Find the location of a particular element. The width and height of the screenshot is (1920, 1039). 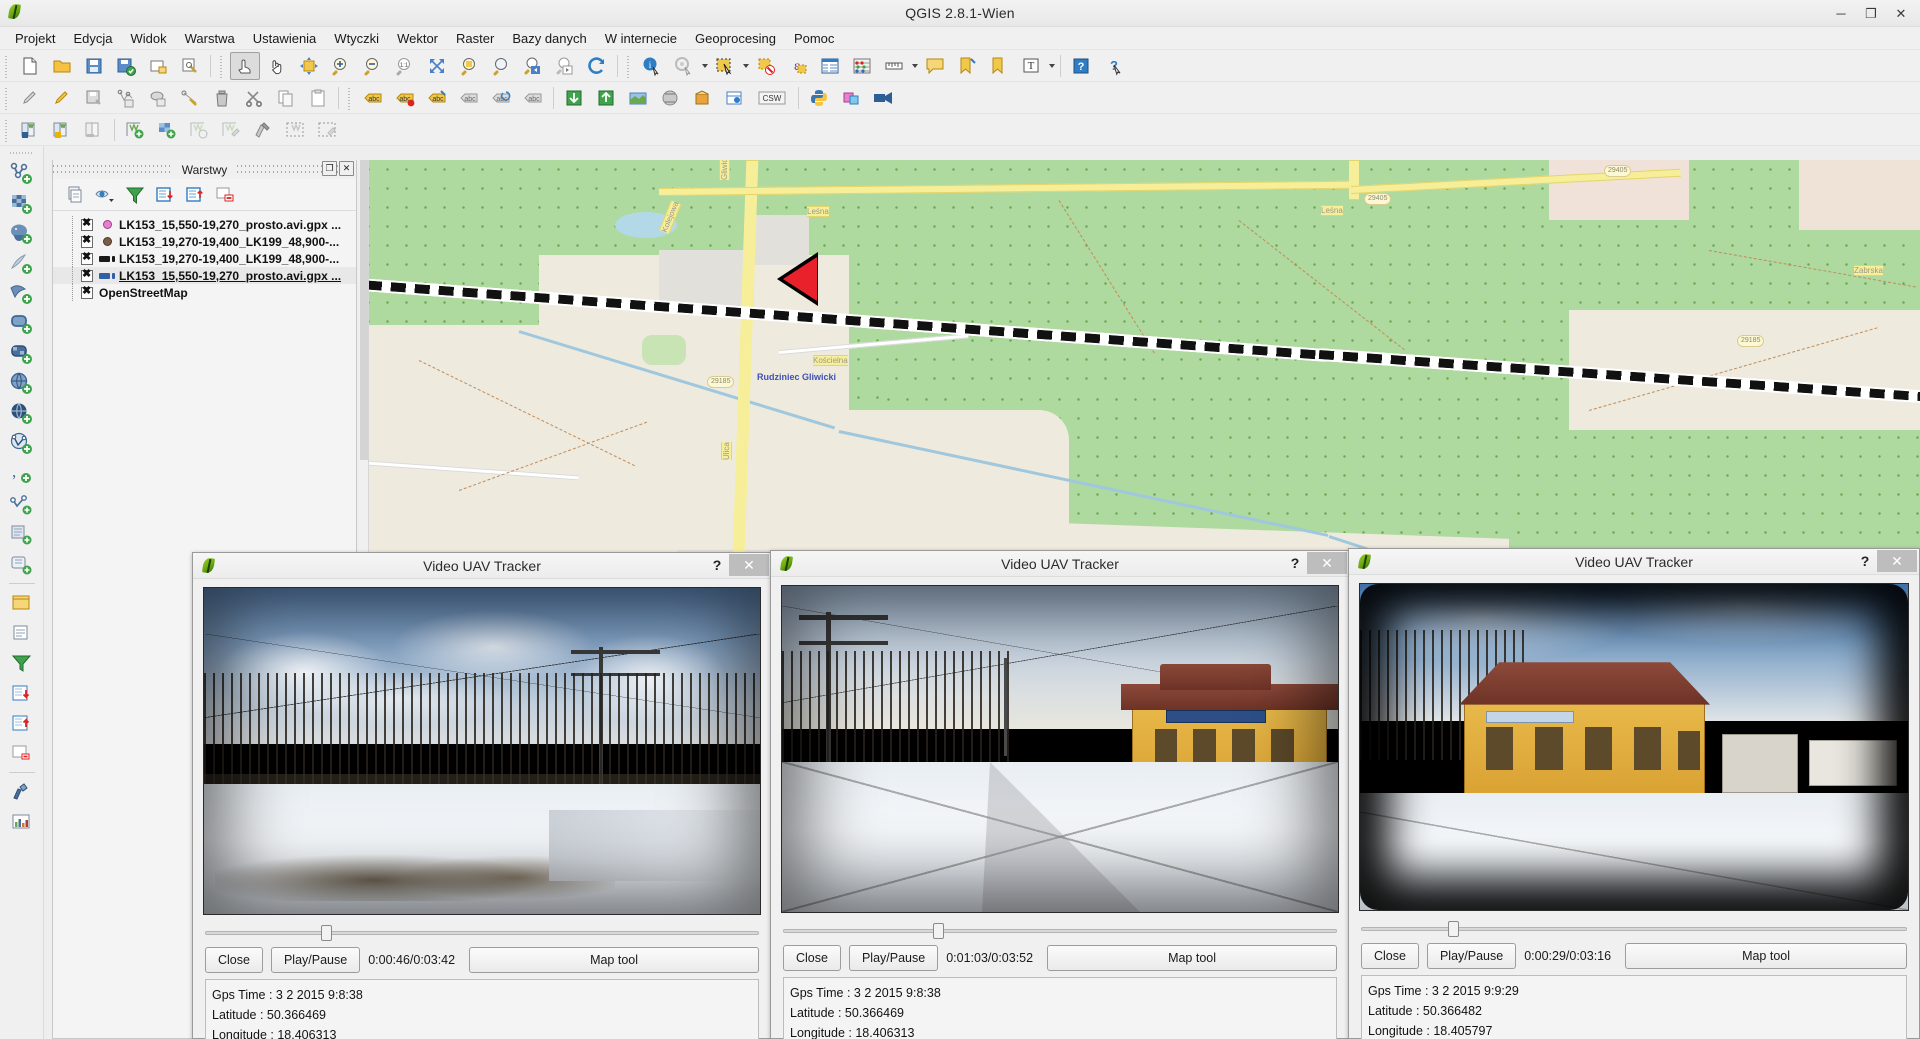

zoom-in-button is located at coordinates (341, 66).